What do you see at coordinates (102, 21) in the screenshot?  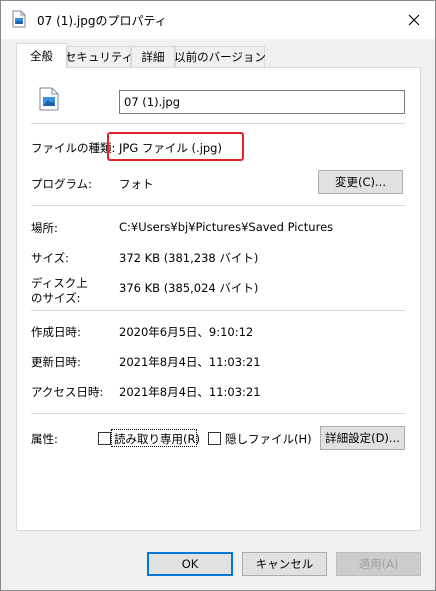 I see `window-title: 07 (1).jpgのプロパティ` at bounding box center [102, 21].